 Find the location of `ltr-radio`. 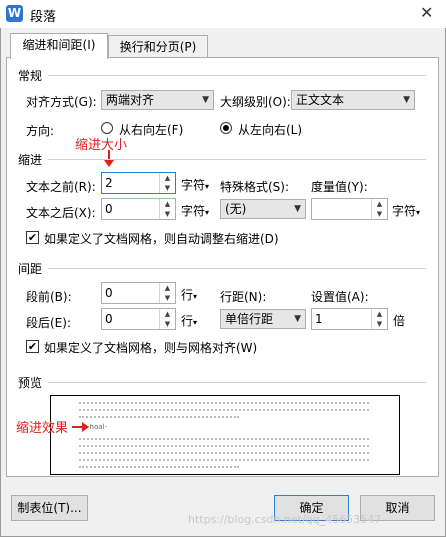

ltr-radio is located at coordinates (226, 128).